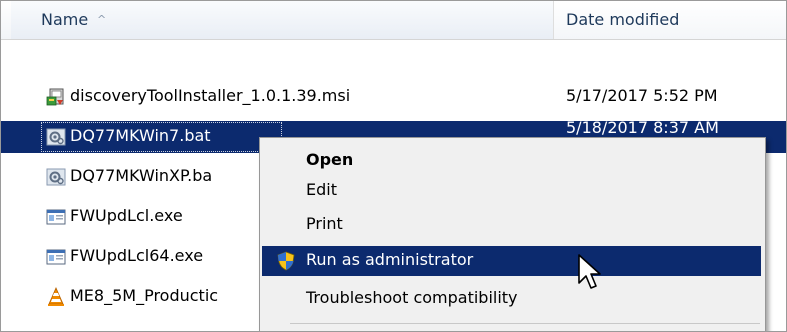 The image size is (787, 332). What do you see at coordinates (126, 215) in the screenshot?
I see `file-name: FWUpdLcl.exe` at bounding box center [126, 215].